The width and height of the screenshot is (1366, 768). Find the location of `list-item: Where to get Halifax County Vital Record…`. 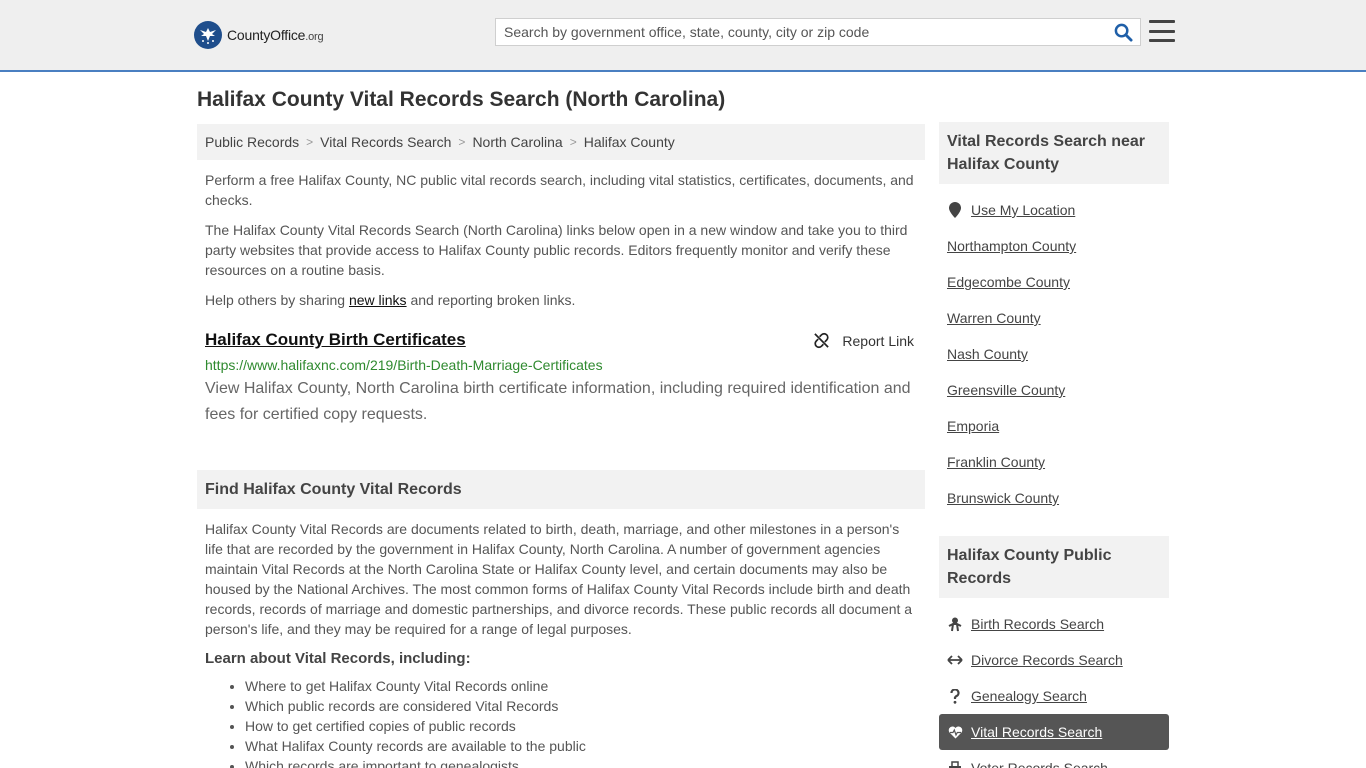

list-item: Where to get Halifax County Vital Record… is located at coordinates (585, 686).